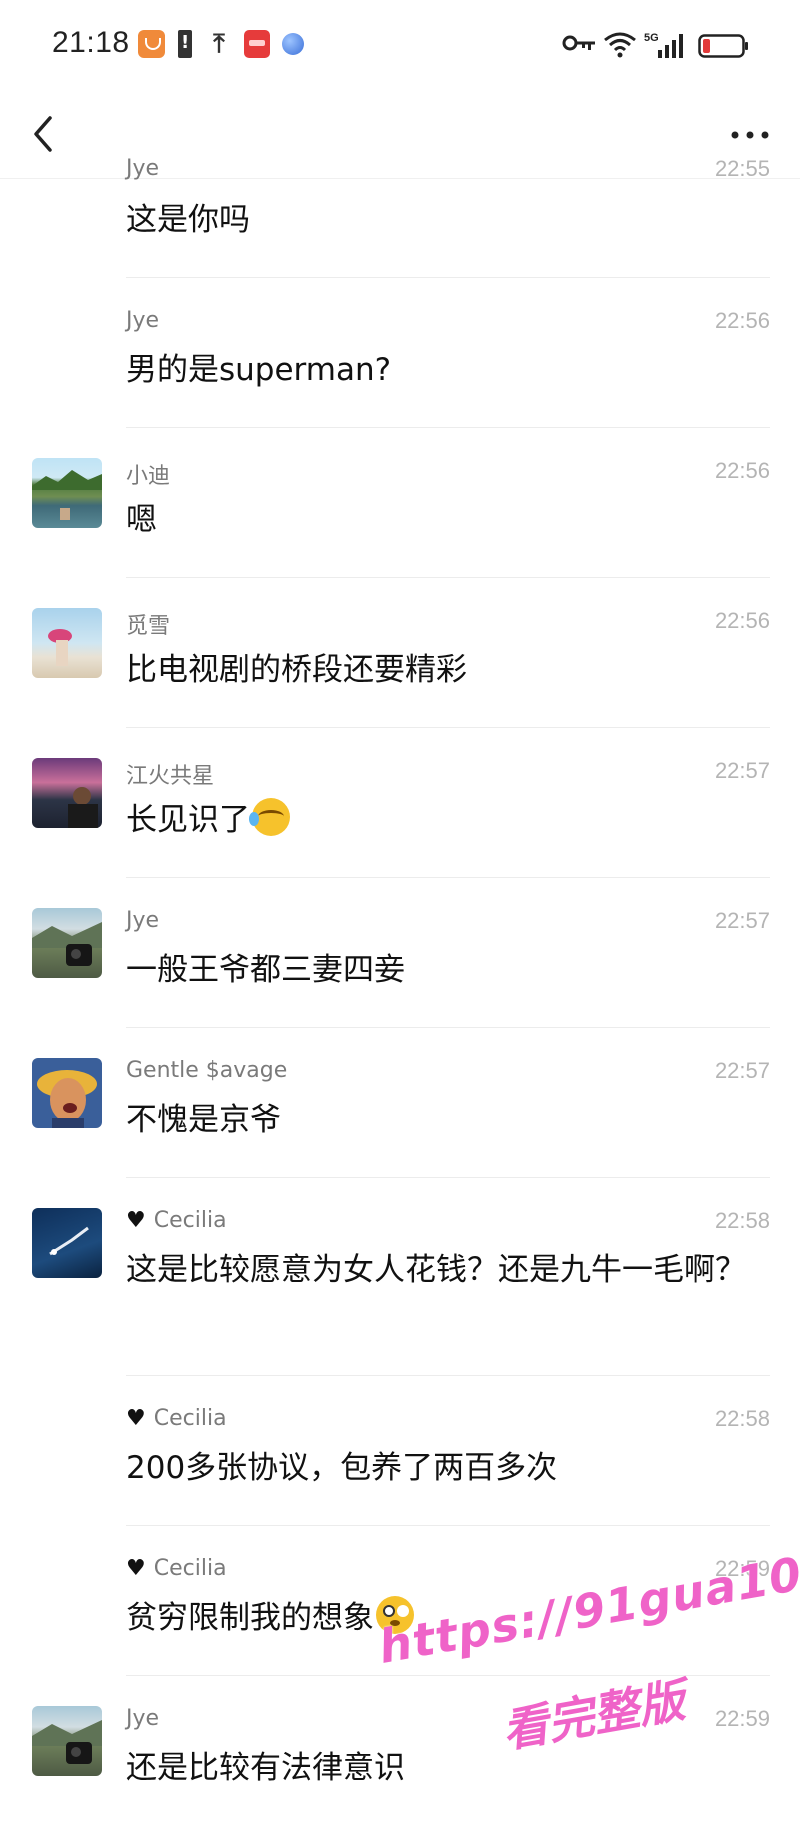 This screenshot has height=1826, width=800. I want to click on message-text: 还是比较有法律意识, so click(265, 1768).